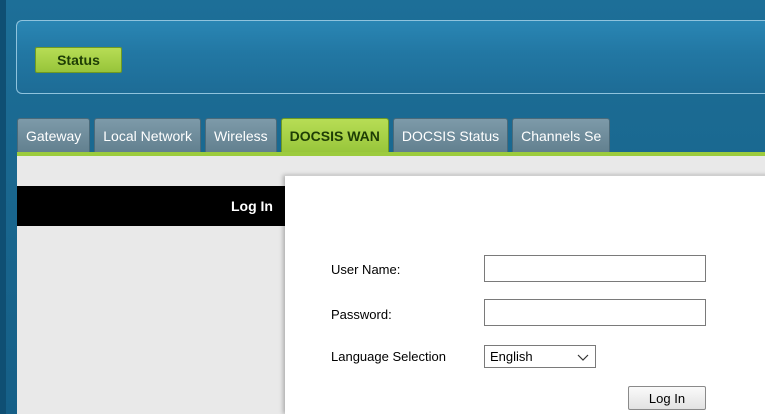 The width and height of the screenshot is (765, 414). Describe the element at coordinates (152, 206) in the screenshot. I see `sidebar-title: Log In` at that location.